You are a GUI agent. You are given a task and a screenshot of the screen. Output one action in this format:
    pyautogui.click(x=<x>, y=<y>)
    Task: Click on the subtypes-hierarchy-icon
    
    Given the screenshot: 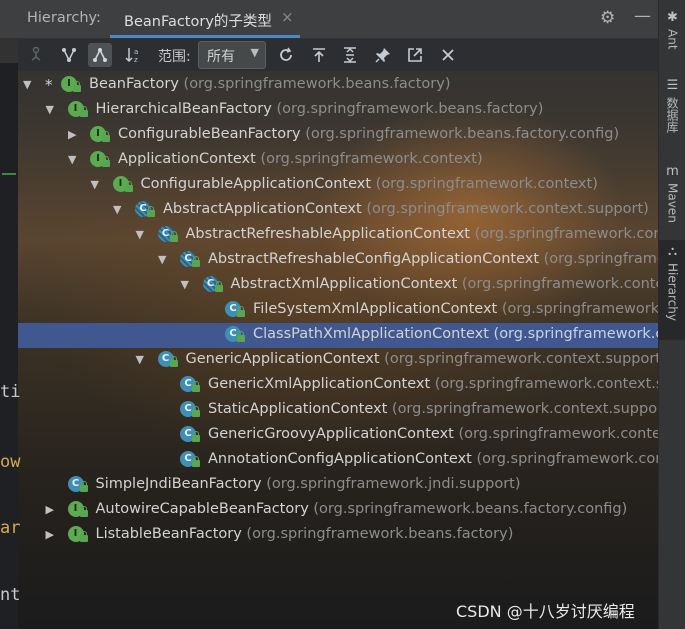 What is the action you would take?
    pyautogui.click(x=100, y=55)
    